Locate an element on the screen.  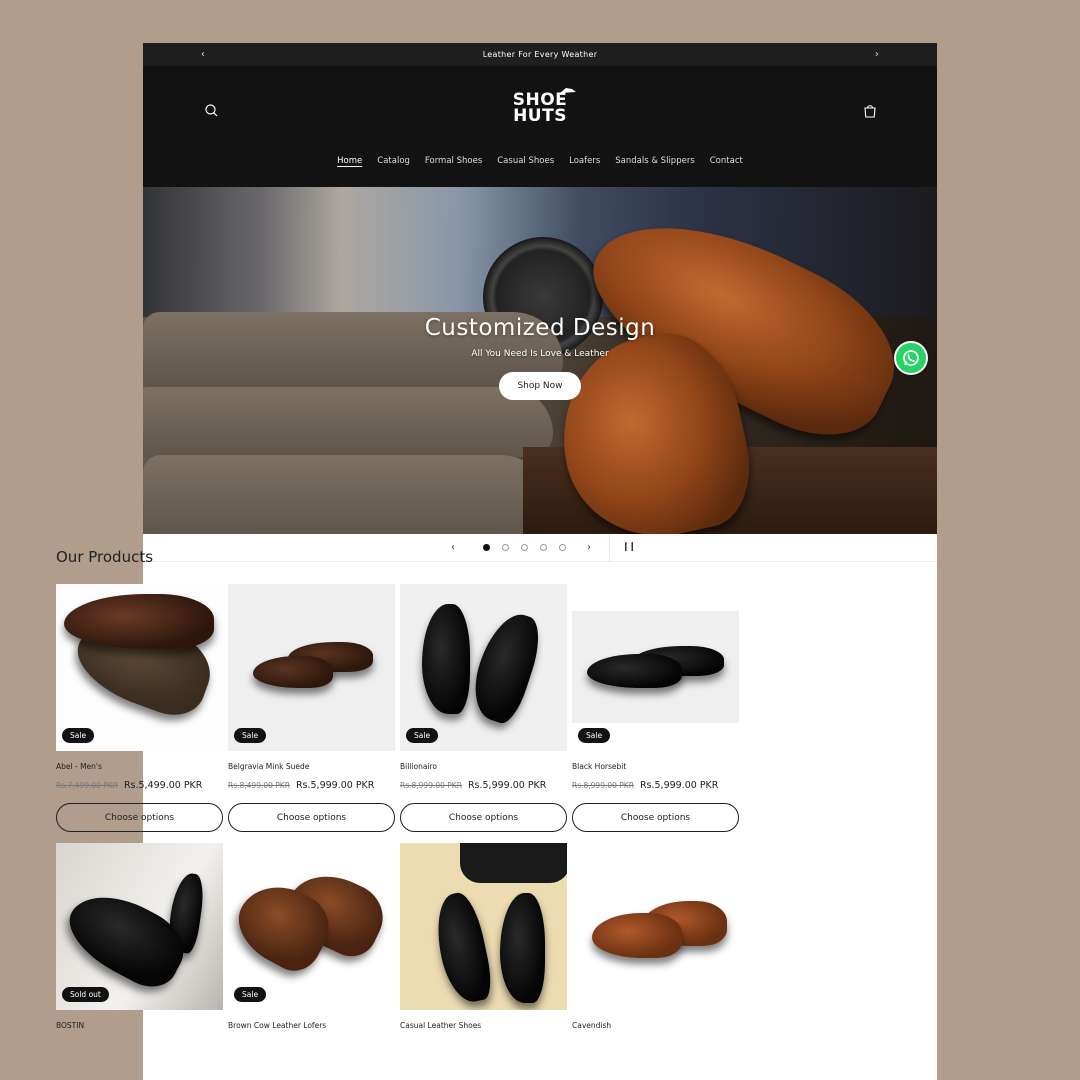
product-card: Casual Leather Shoes is located at coordinates (483, 936).